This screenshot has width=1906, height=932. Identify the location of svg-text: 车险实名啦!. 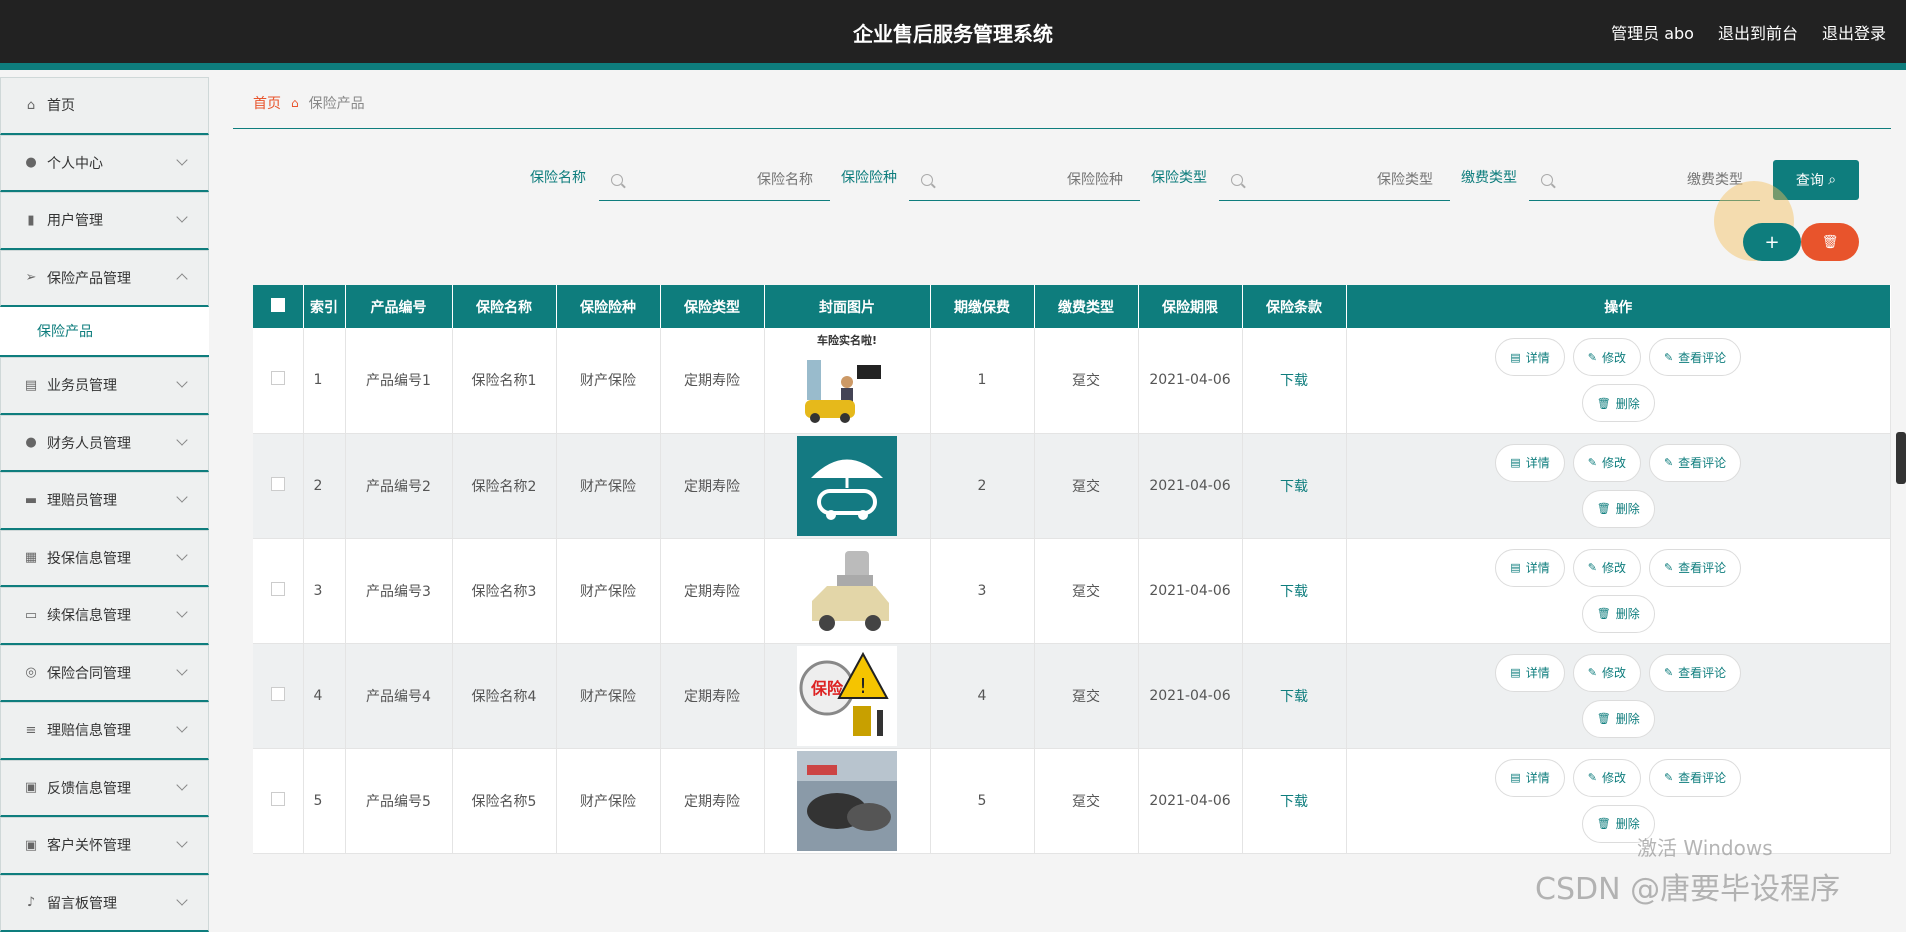
(847, 340).